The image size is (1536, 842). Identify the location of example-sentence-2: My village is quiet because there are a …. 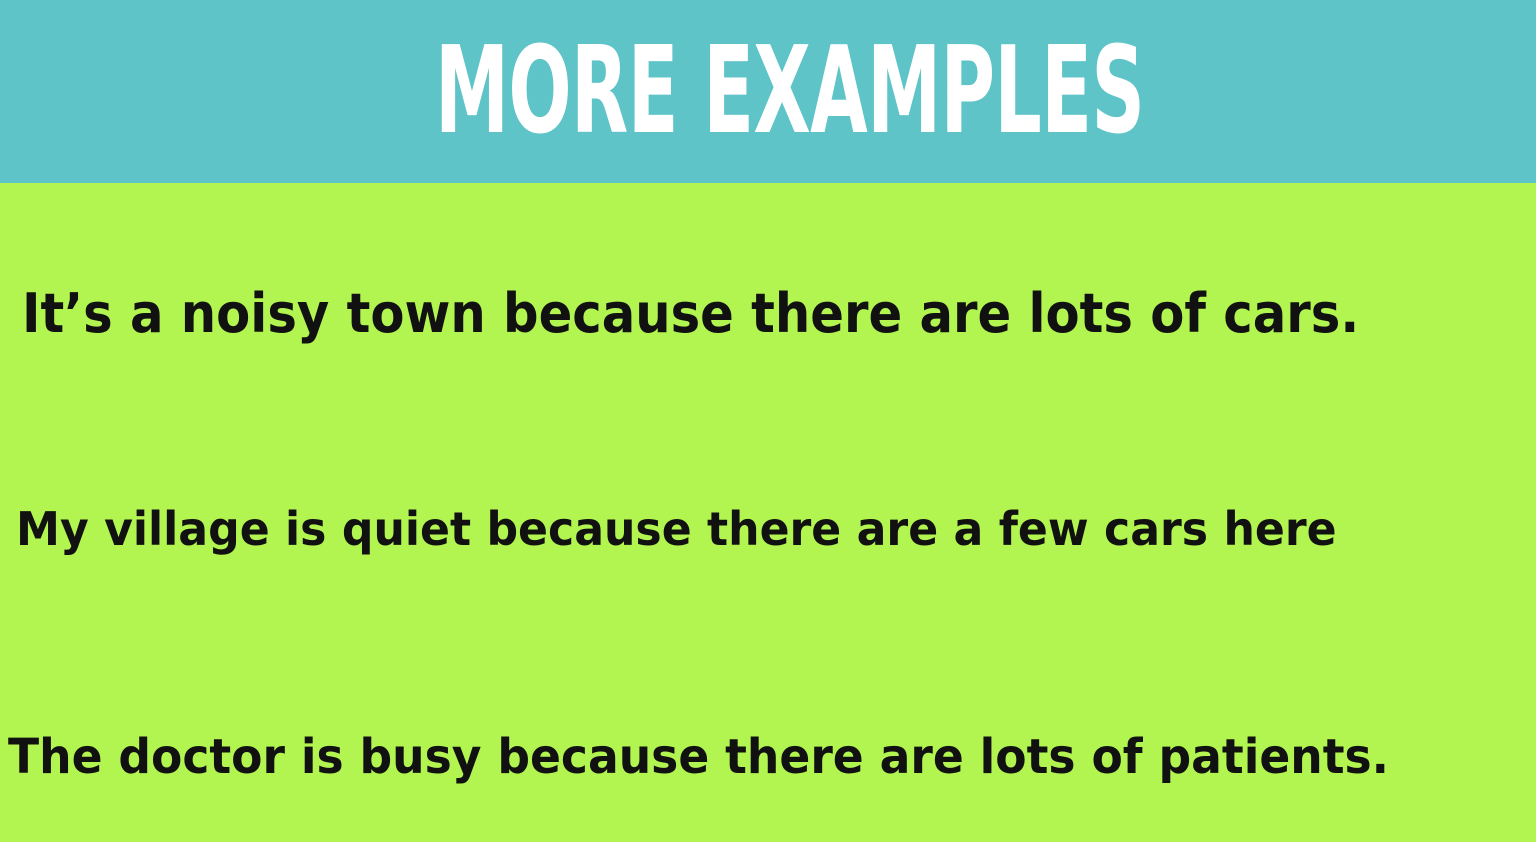
(676, 529).